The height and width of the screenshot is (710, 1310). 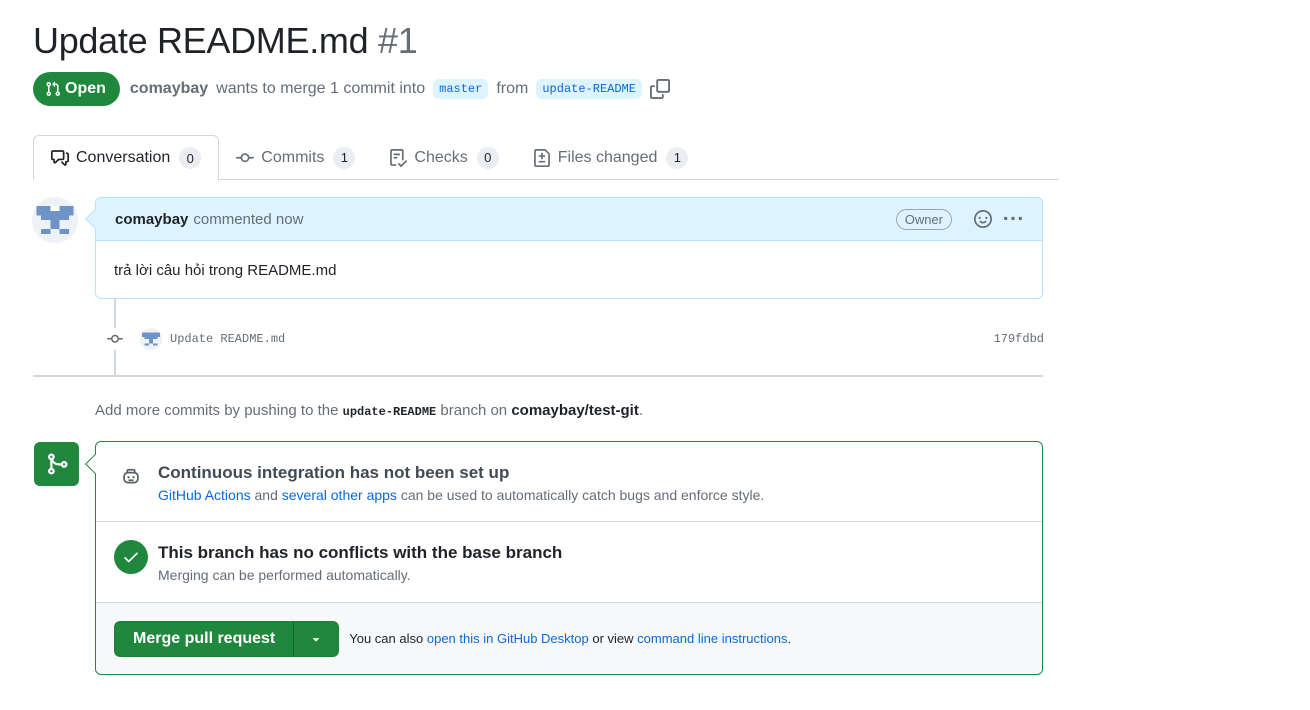 What do you see at coordinates (217, 410) in the screenshot?
I see `push-hint-prefix: Add more commits by pushing to the` at bounding box center [217, 410].